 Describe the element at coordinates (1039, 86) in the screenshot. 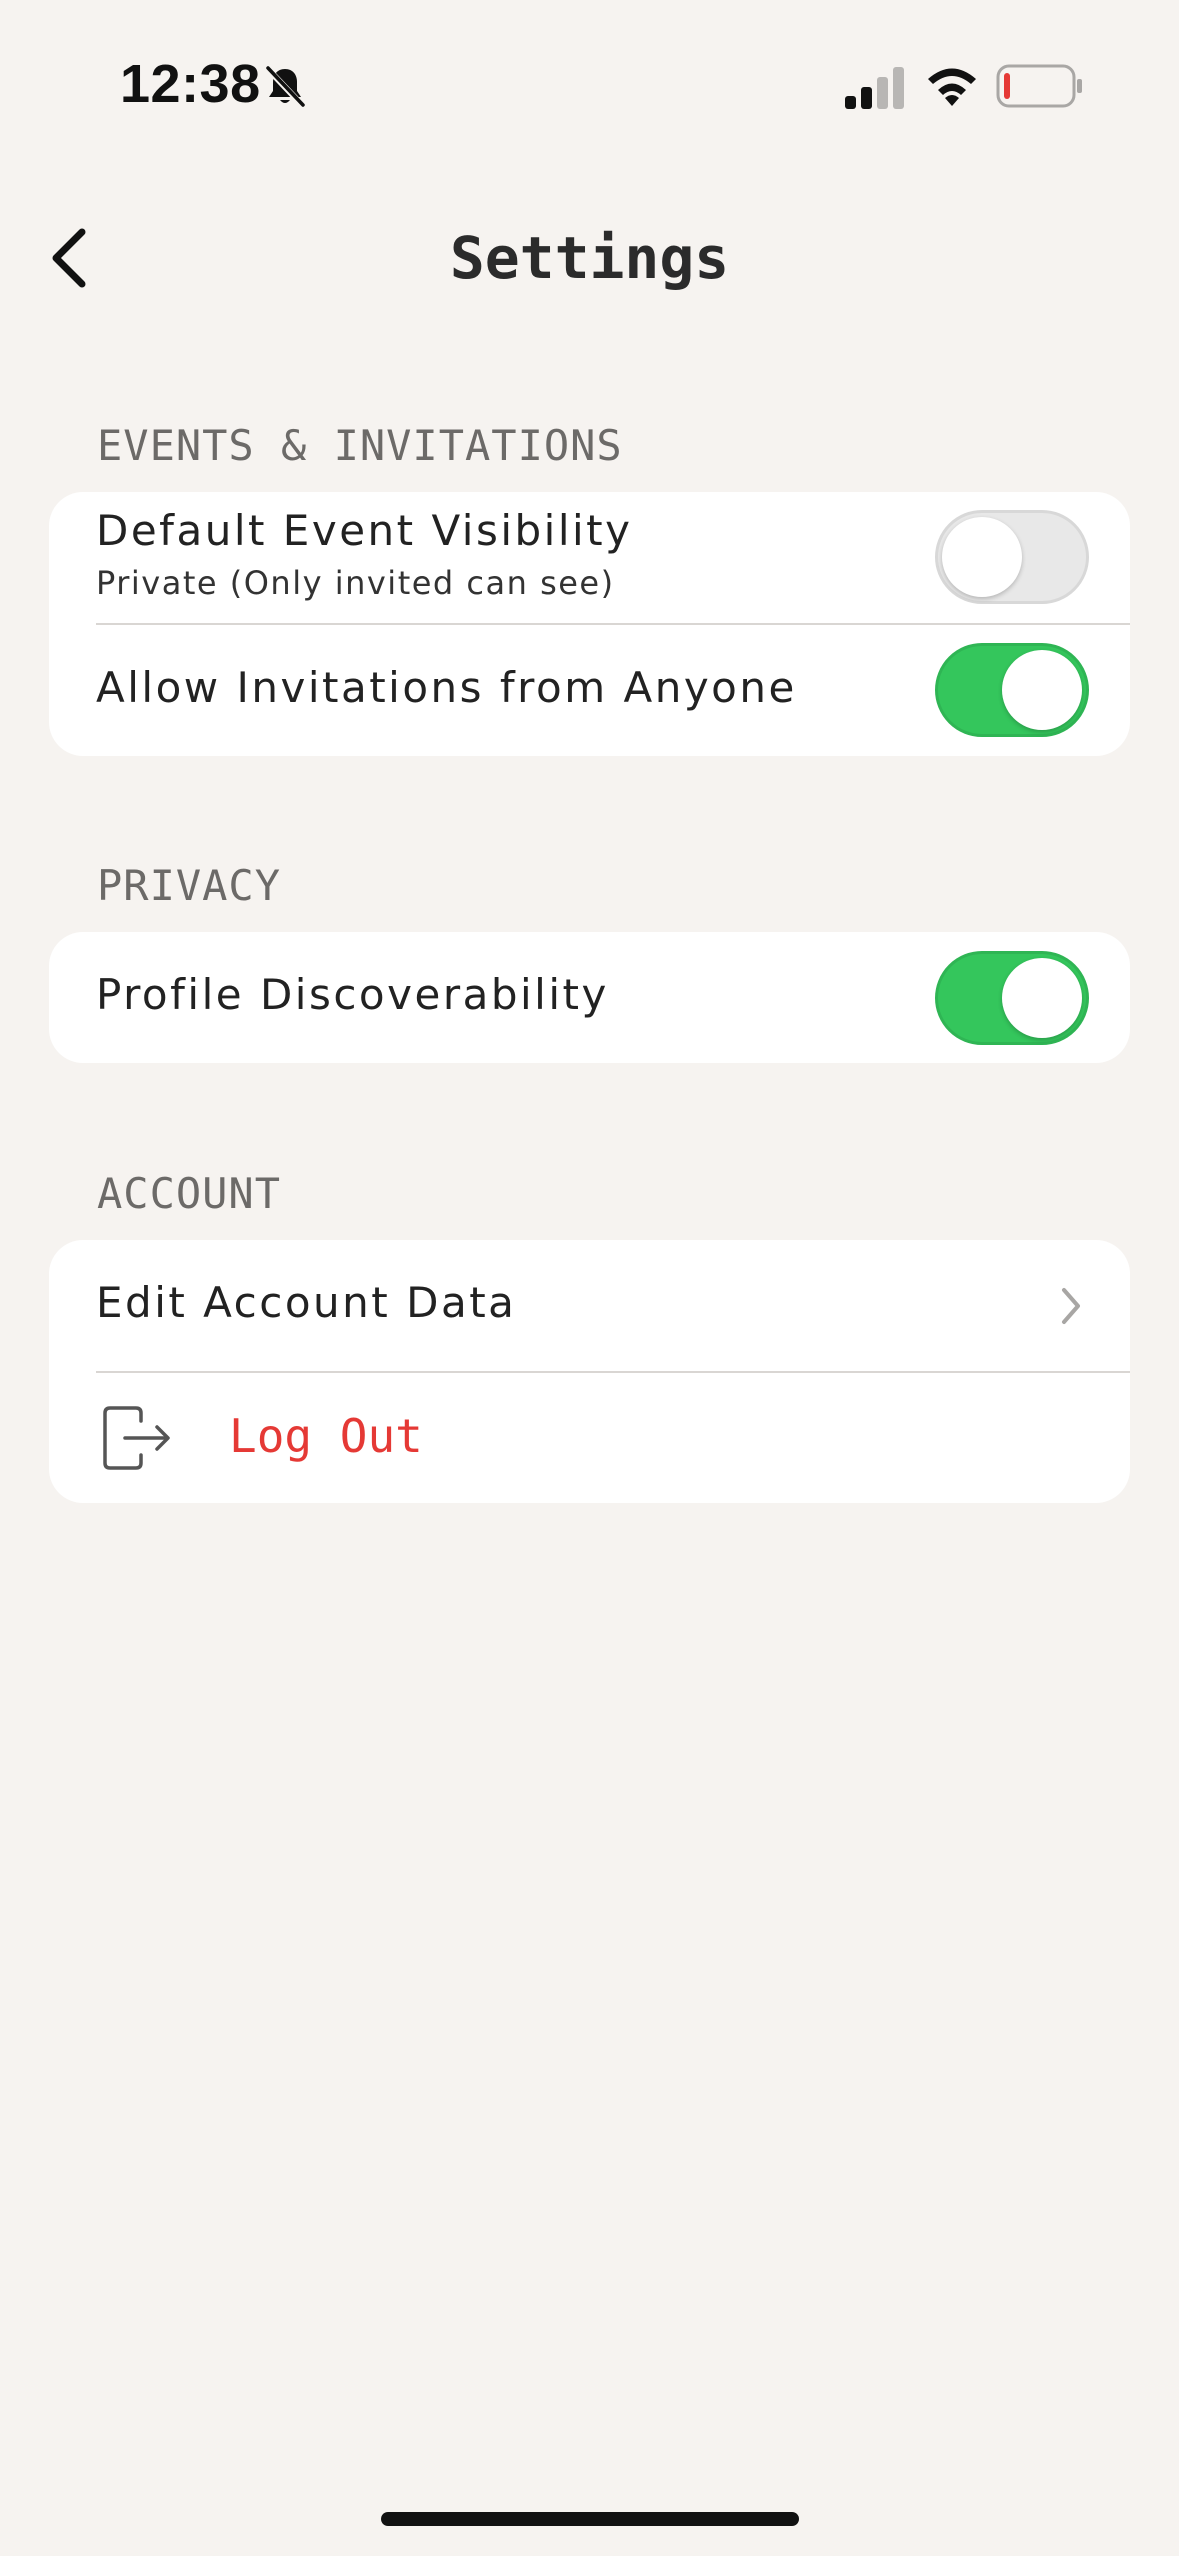

I see `battery-low-icon` at that location.